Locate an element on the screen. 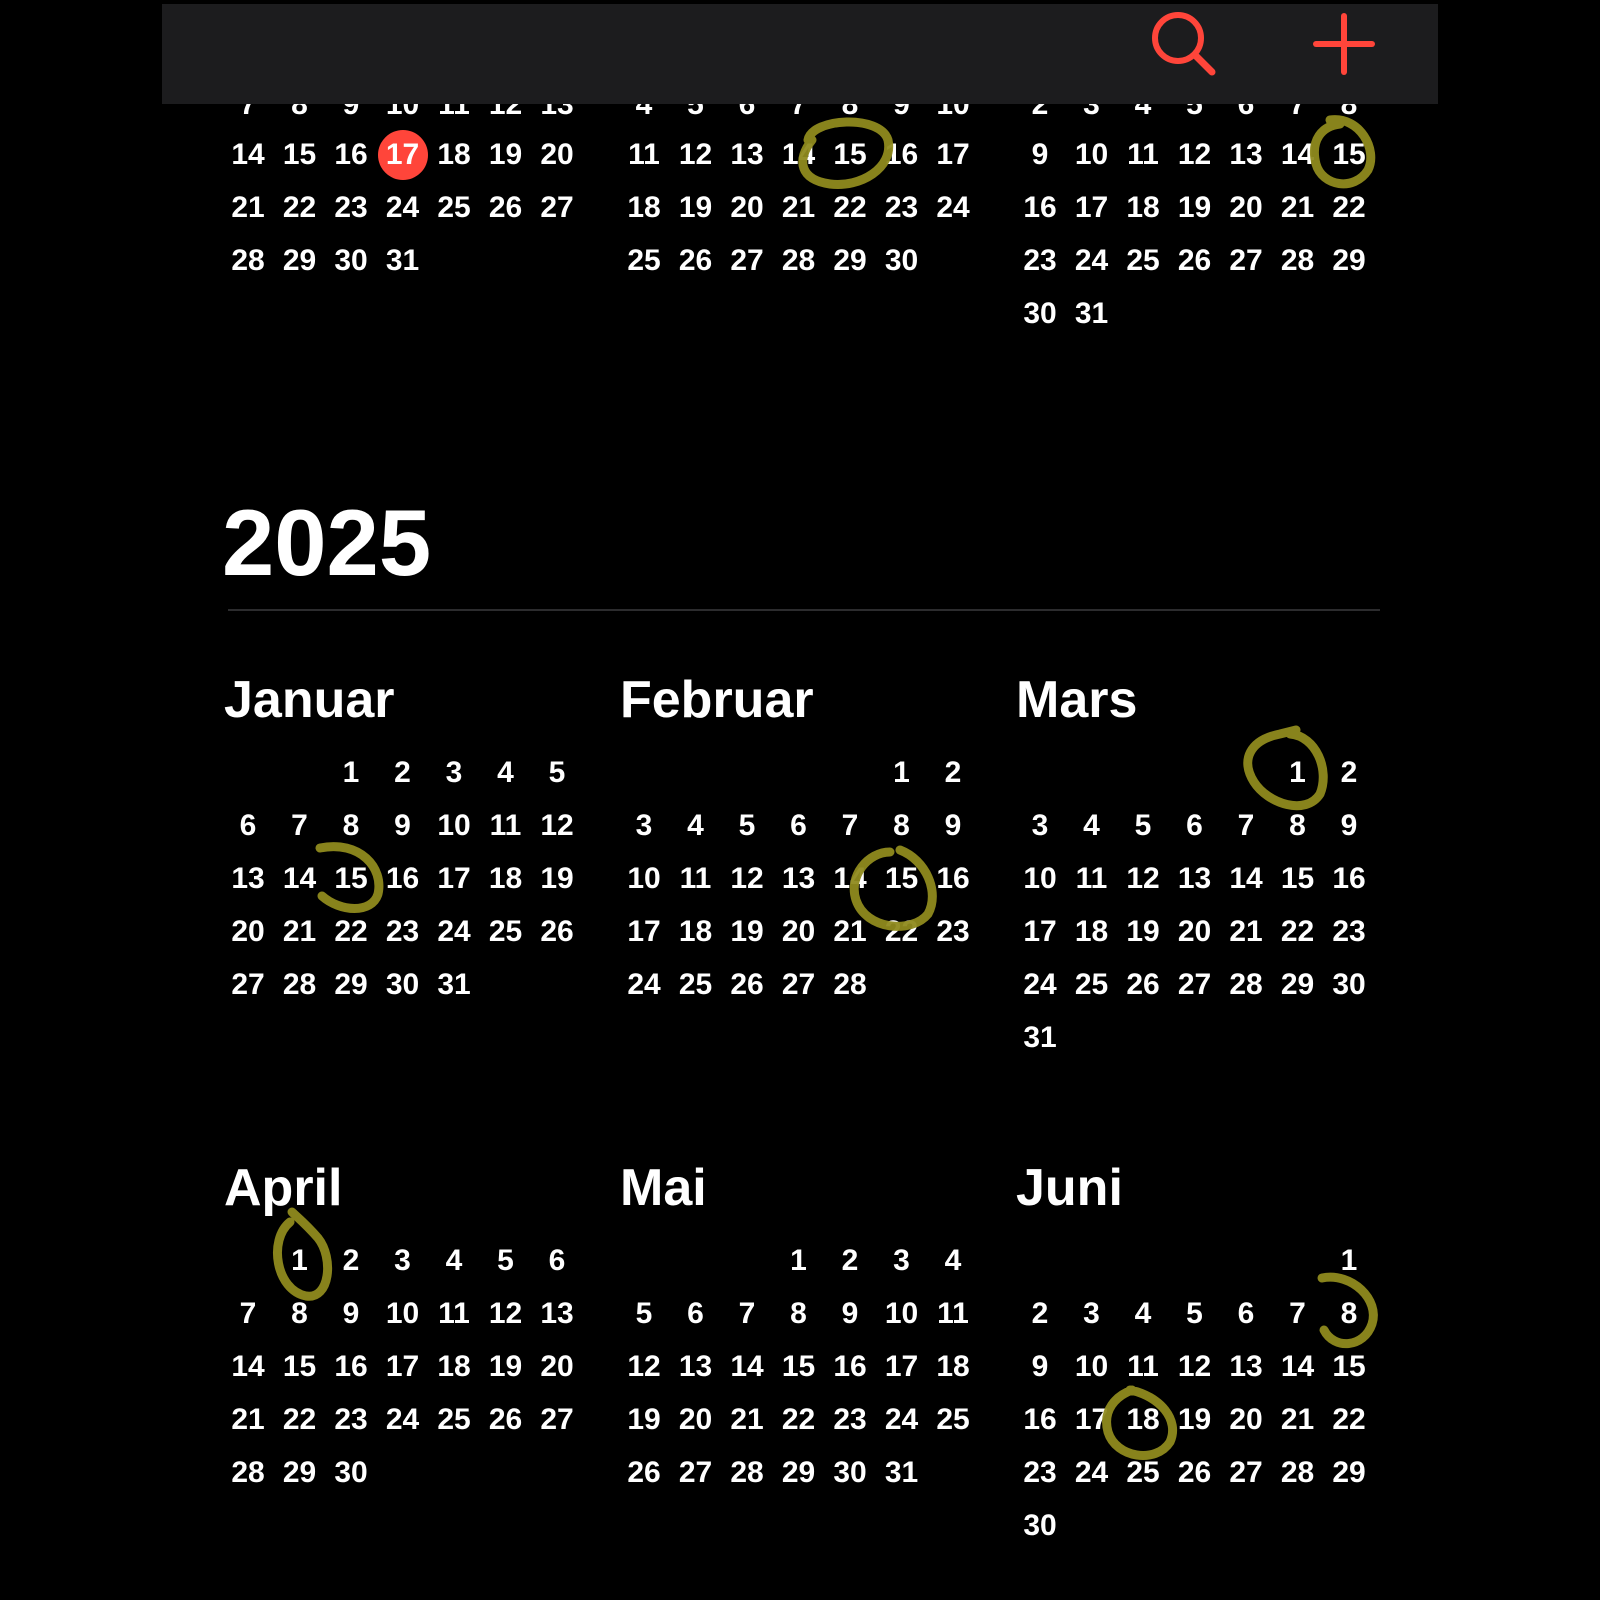 This screenshot has height=1600, width=1600. month-title-mars: Mars is located at coordinates (1076, 700).